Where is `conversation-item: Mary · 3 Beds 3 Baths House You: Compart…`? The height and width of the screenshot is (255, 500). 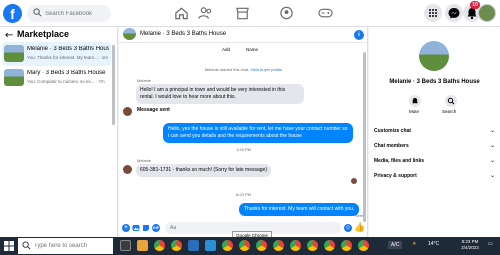 conversation-item: Mary · 3 Beds 3 Baths House You: Compart… is located at coordinates (56, 78).